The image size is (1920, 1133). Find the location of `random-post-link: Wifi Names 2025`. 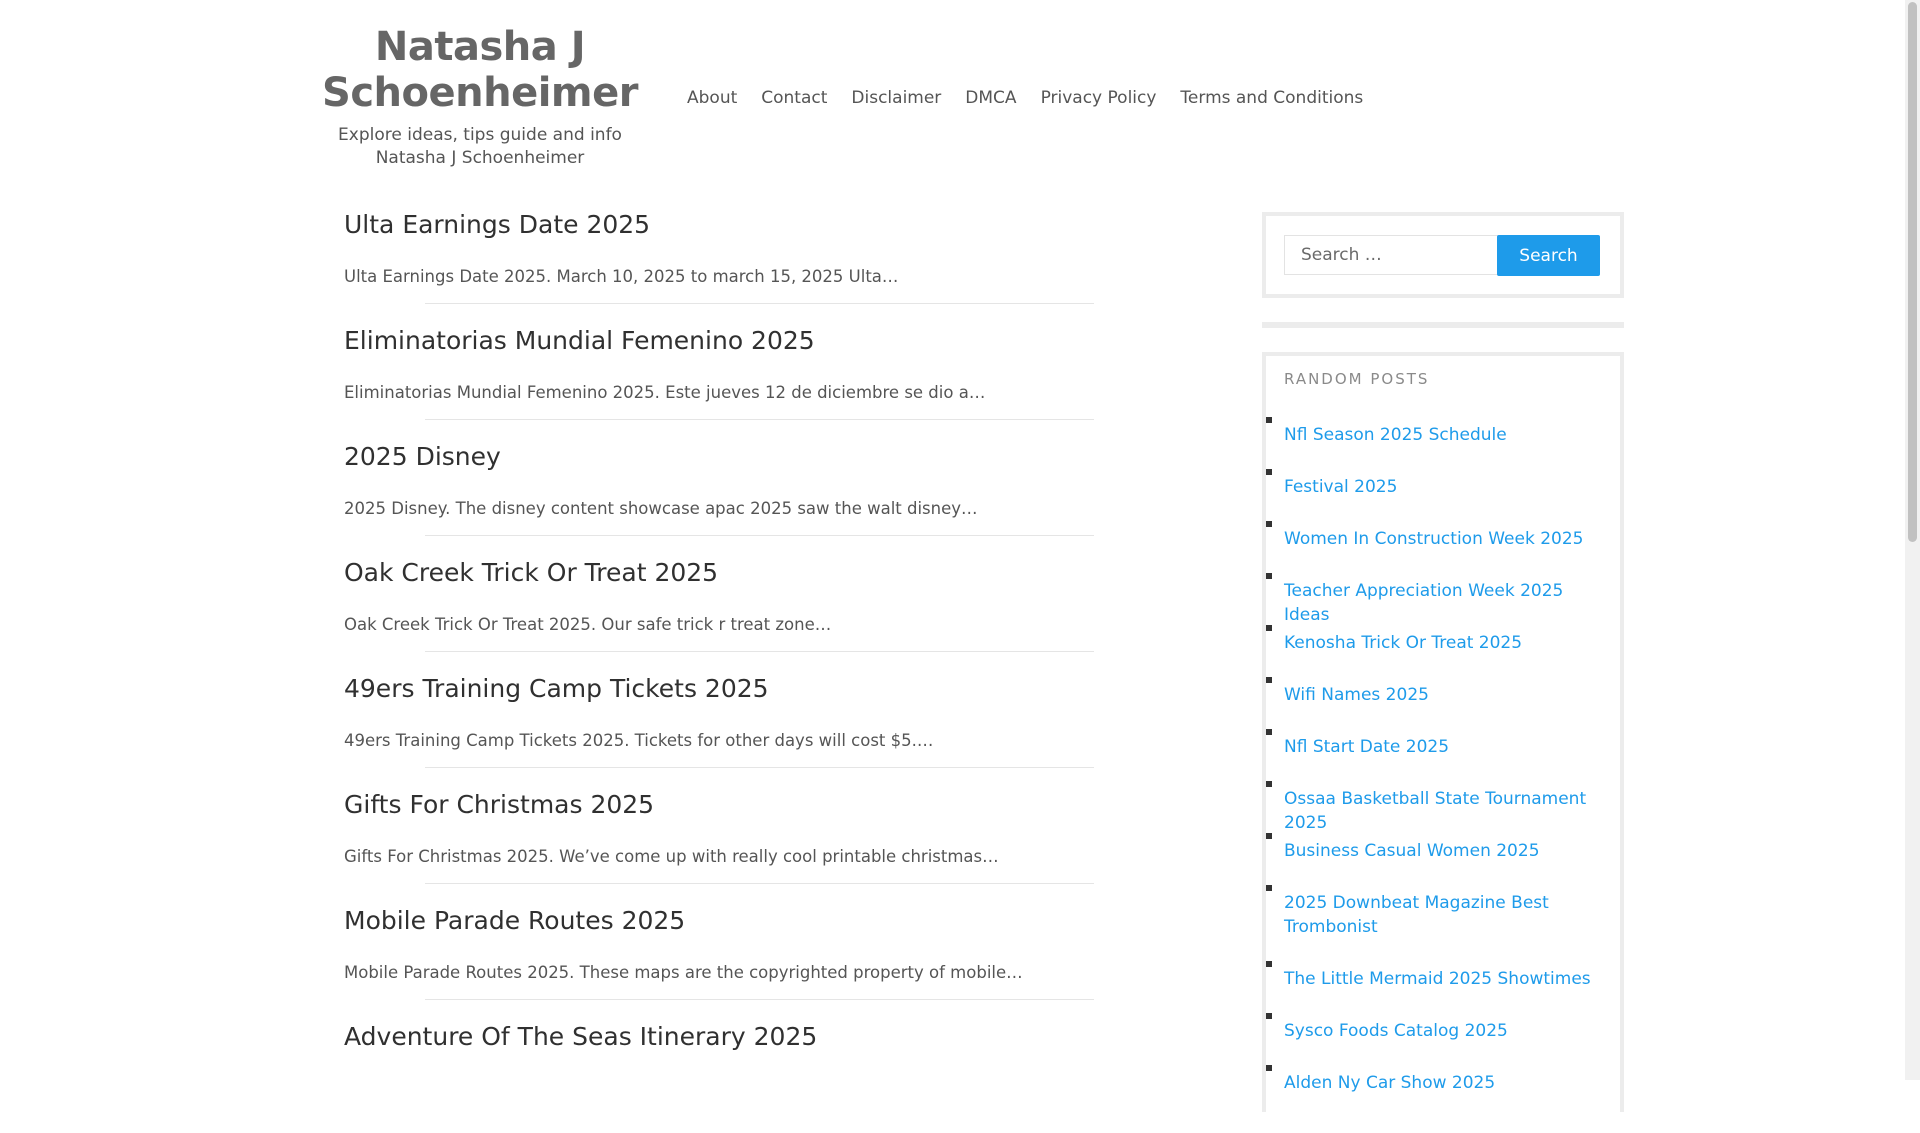

random-post-link: Wifi Names 2025 is located at coordinates (1443, 695).